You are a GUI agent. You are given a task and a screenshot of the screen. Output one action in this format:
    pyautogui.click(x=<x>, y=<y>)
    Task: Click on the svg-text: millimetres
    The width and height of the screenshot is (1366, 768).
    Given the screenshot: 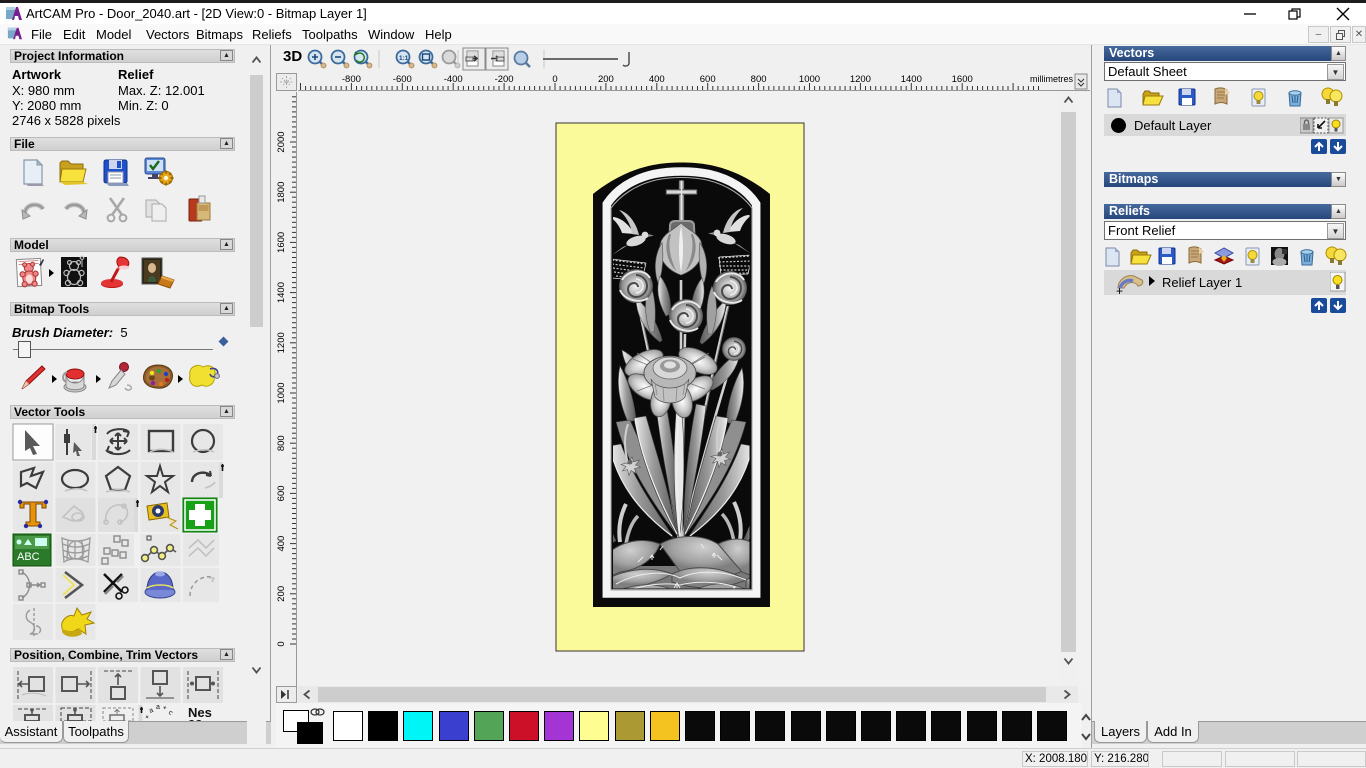 What is the action you would take?
    pyautogui.click(x=1052, y=79)
    